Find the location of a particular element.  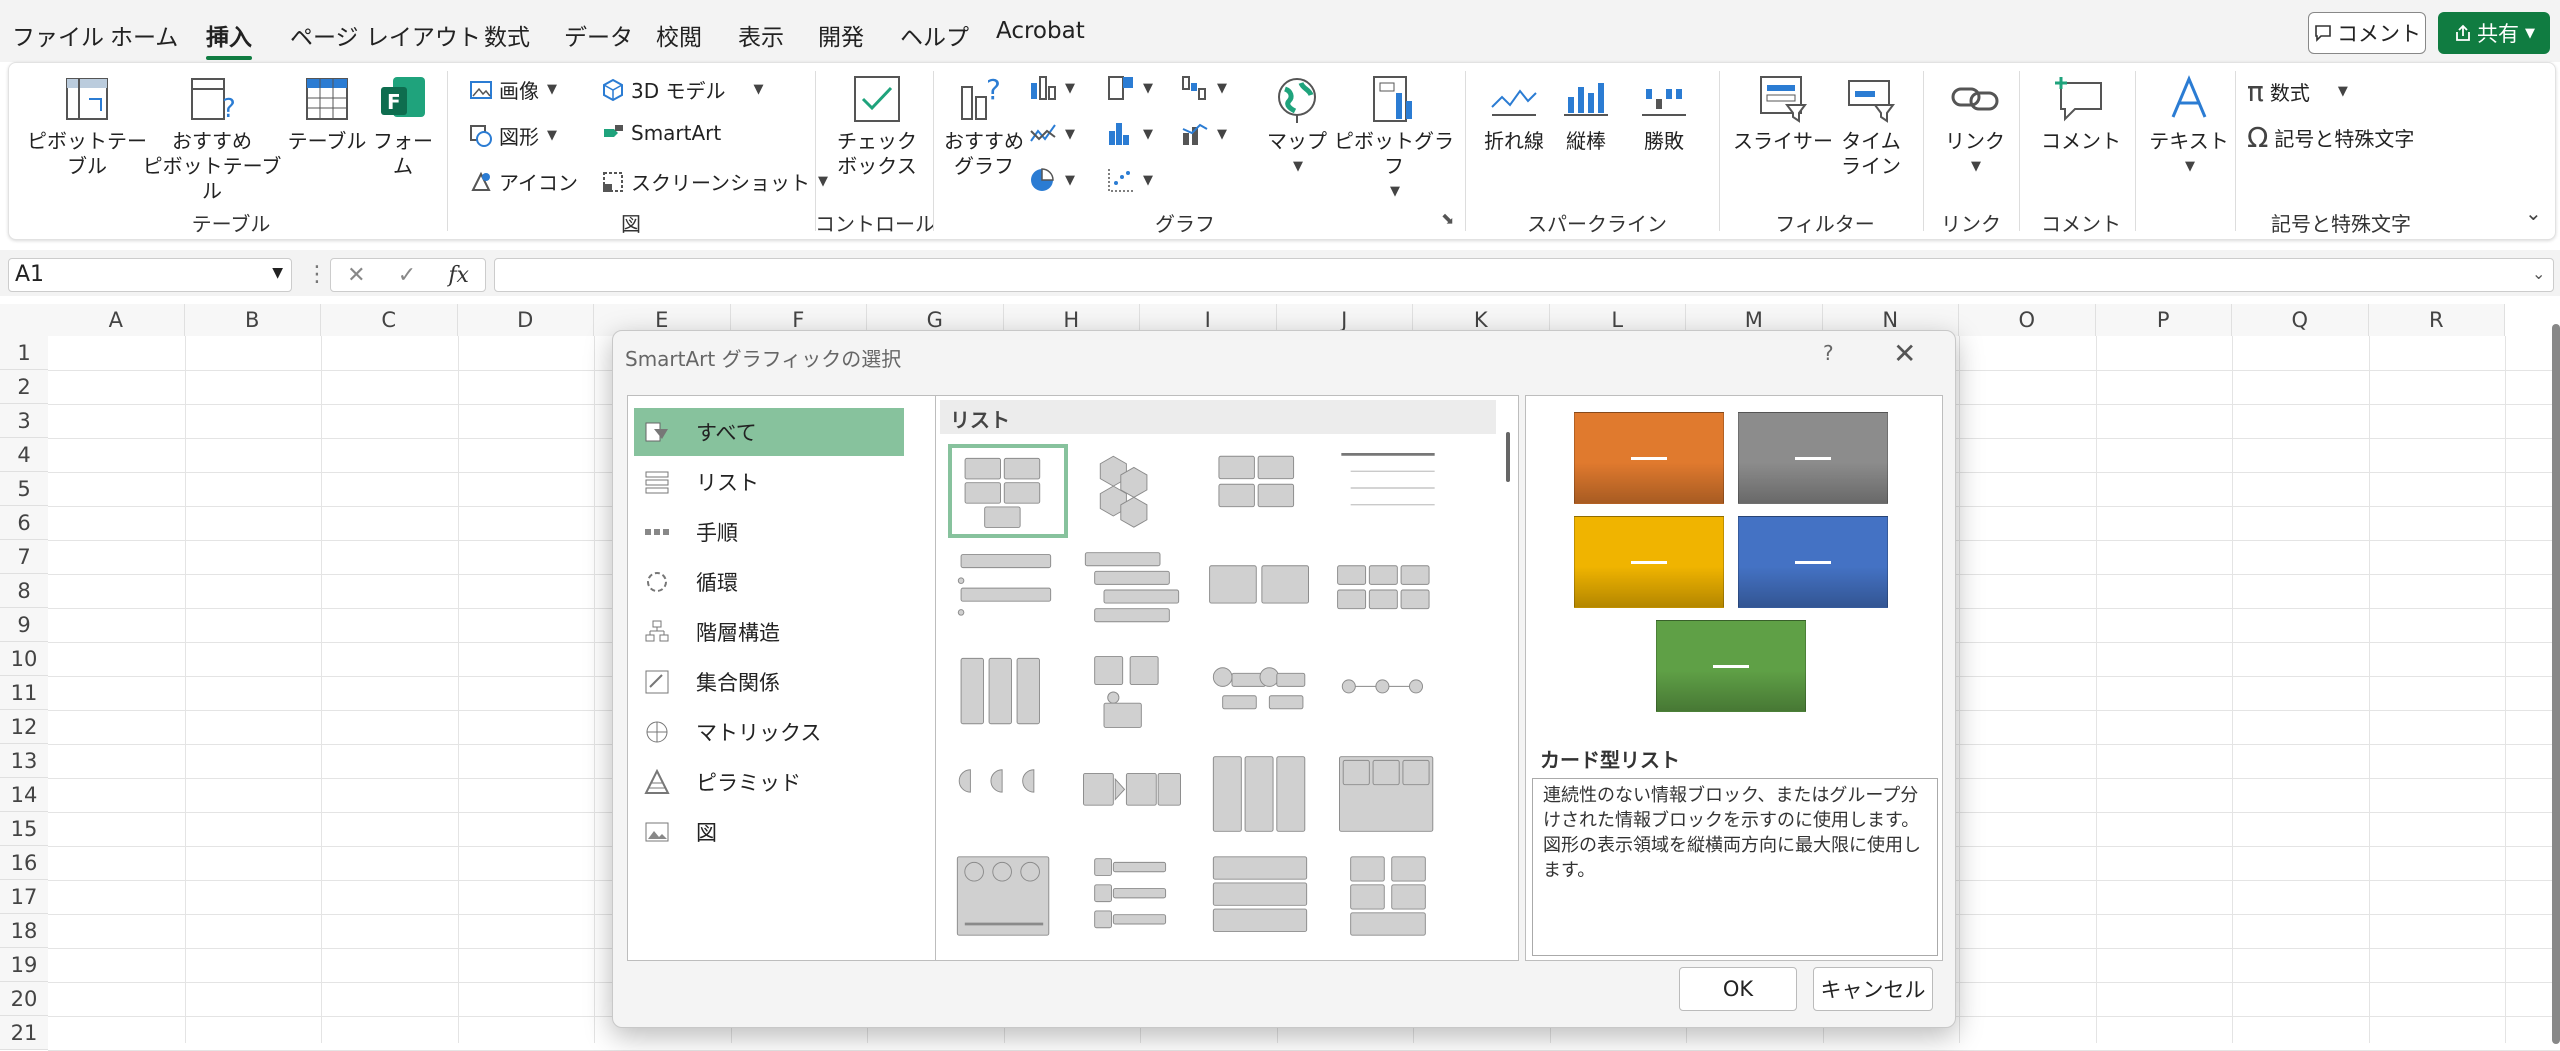

icons-button: アイコン is located at coordinates (523, 181).